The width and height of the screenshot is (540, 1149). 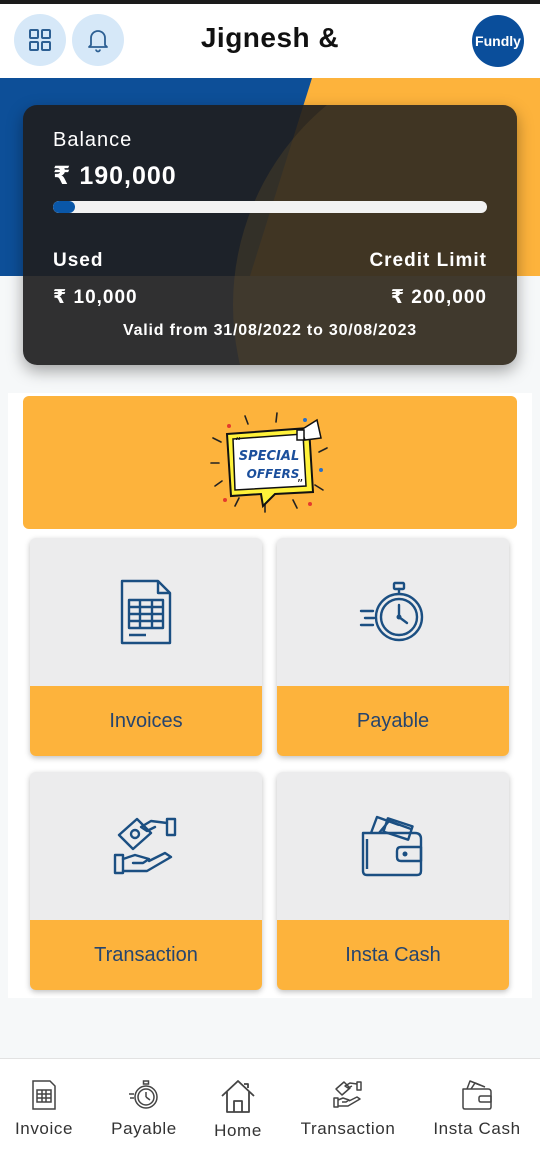 I want to click on menu-grid-button, so click(x=40, y=40).